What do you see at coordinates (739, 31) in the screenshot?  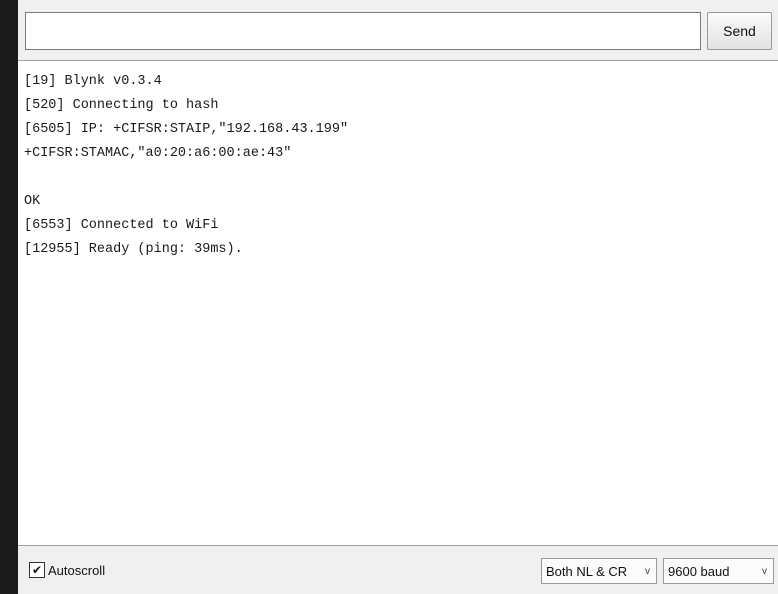 I see `send-button: Send` at bounding box center [739, 31].